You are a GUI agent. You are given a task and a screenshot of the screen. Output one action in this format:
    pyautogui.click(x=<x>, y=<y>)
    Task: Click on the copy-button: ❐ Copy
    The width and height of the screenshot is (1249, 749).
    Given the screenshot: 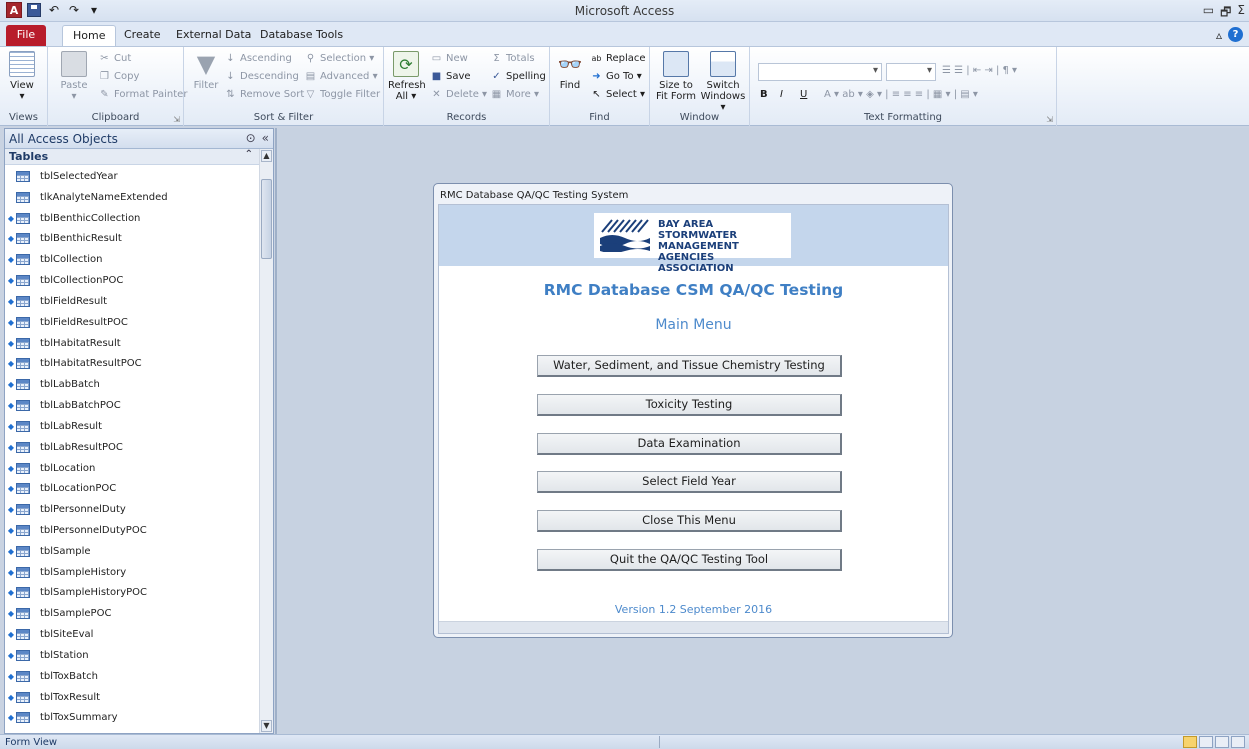 What is the action you would take?
    pyautogui.click(x=118, y=77)
    